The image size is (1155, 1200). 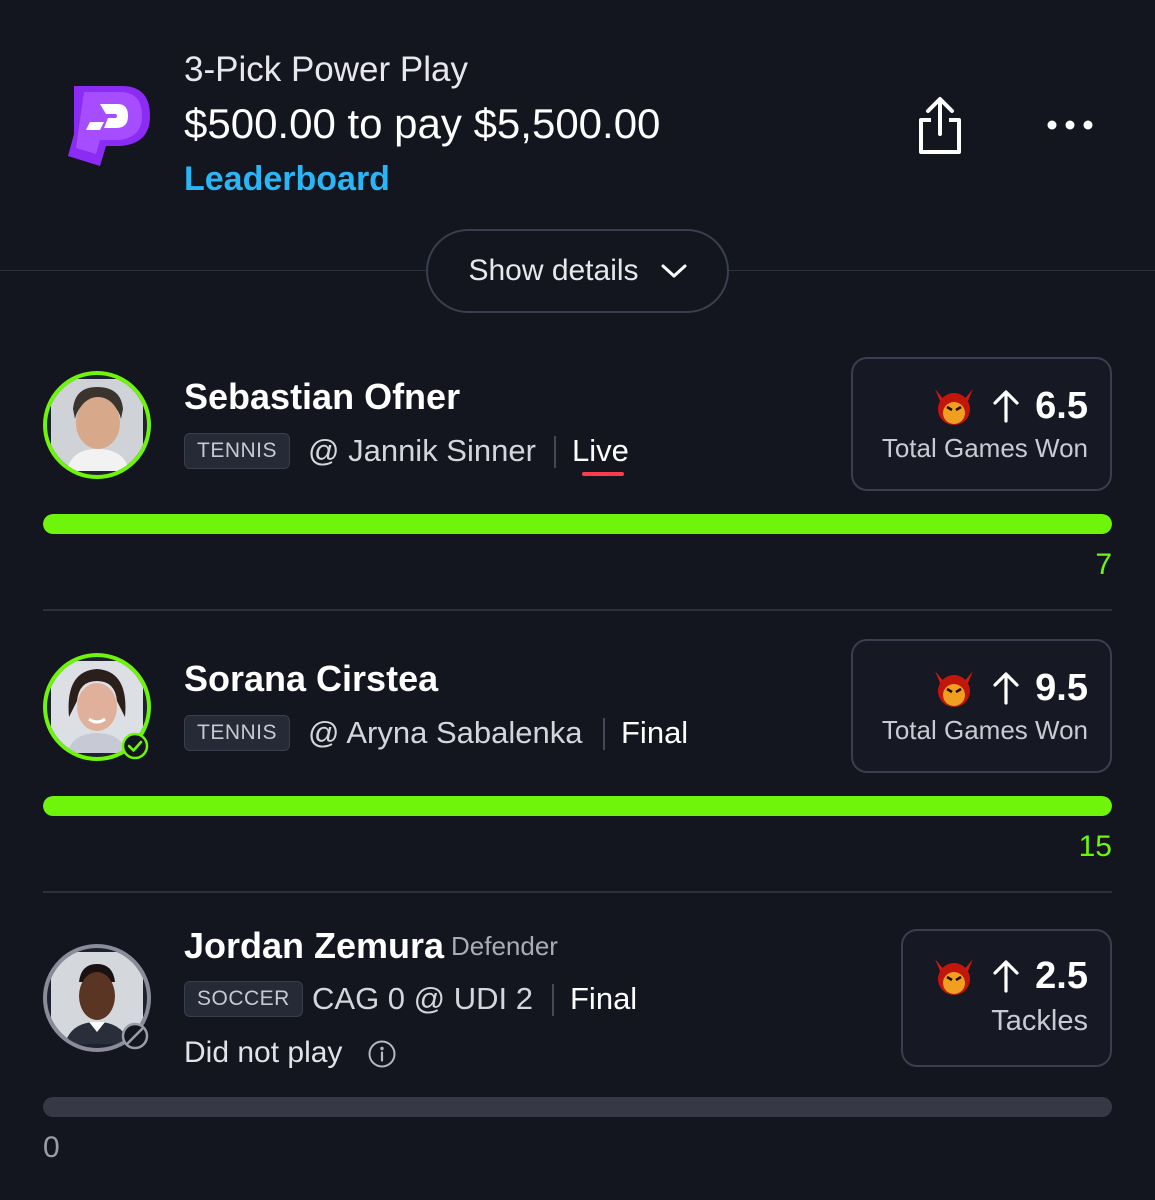 I want to click on line-value: 9.5, so click(x=1061, y=687).